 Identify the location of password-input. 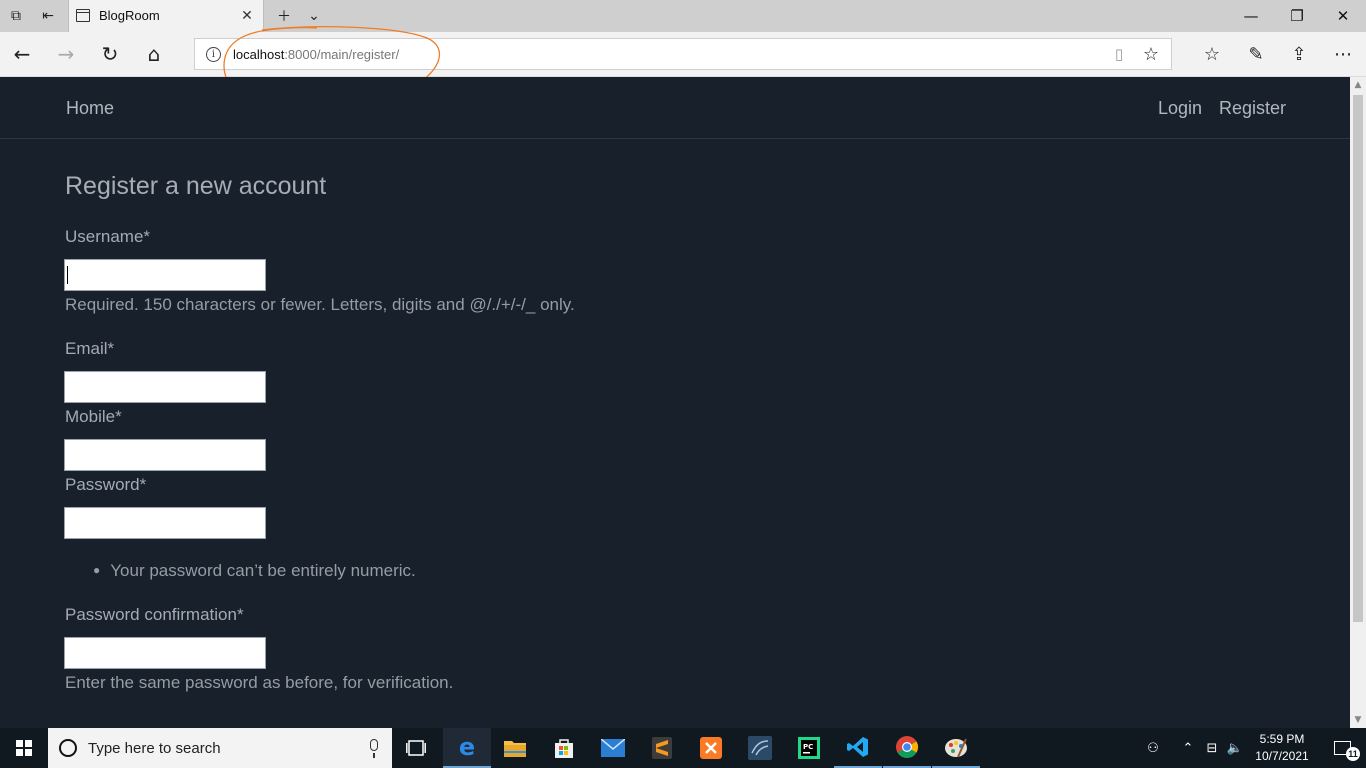
(165, 523).